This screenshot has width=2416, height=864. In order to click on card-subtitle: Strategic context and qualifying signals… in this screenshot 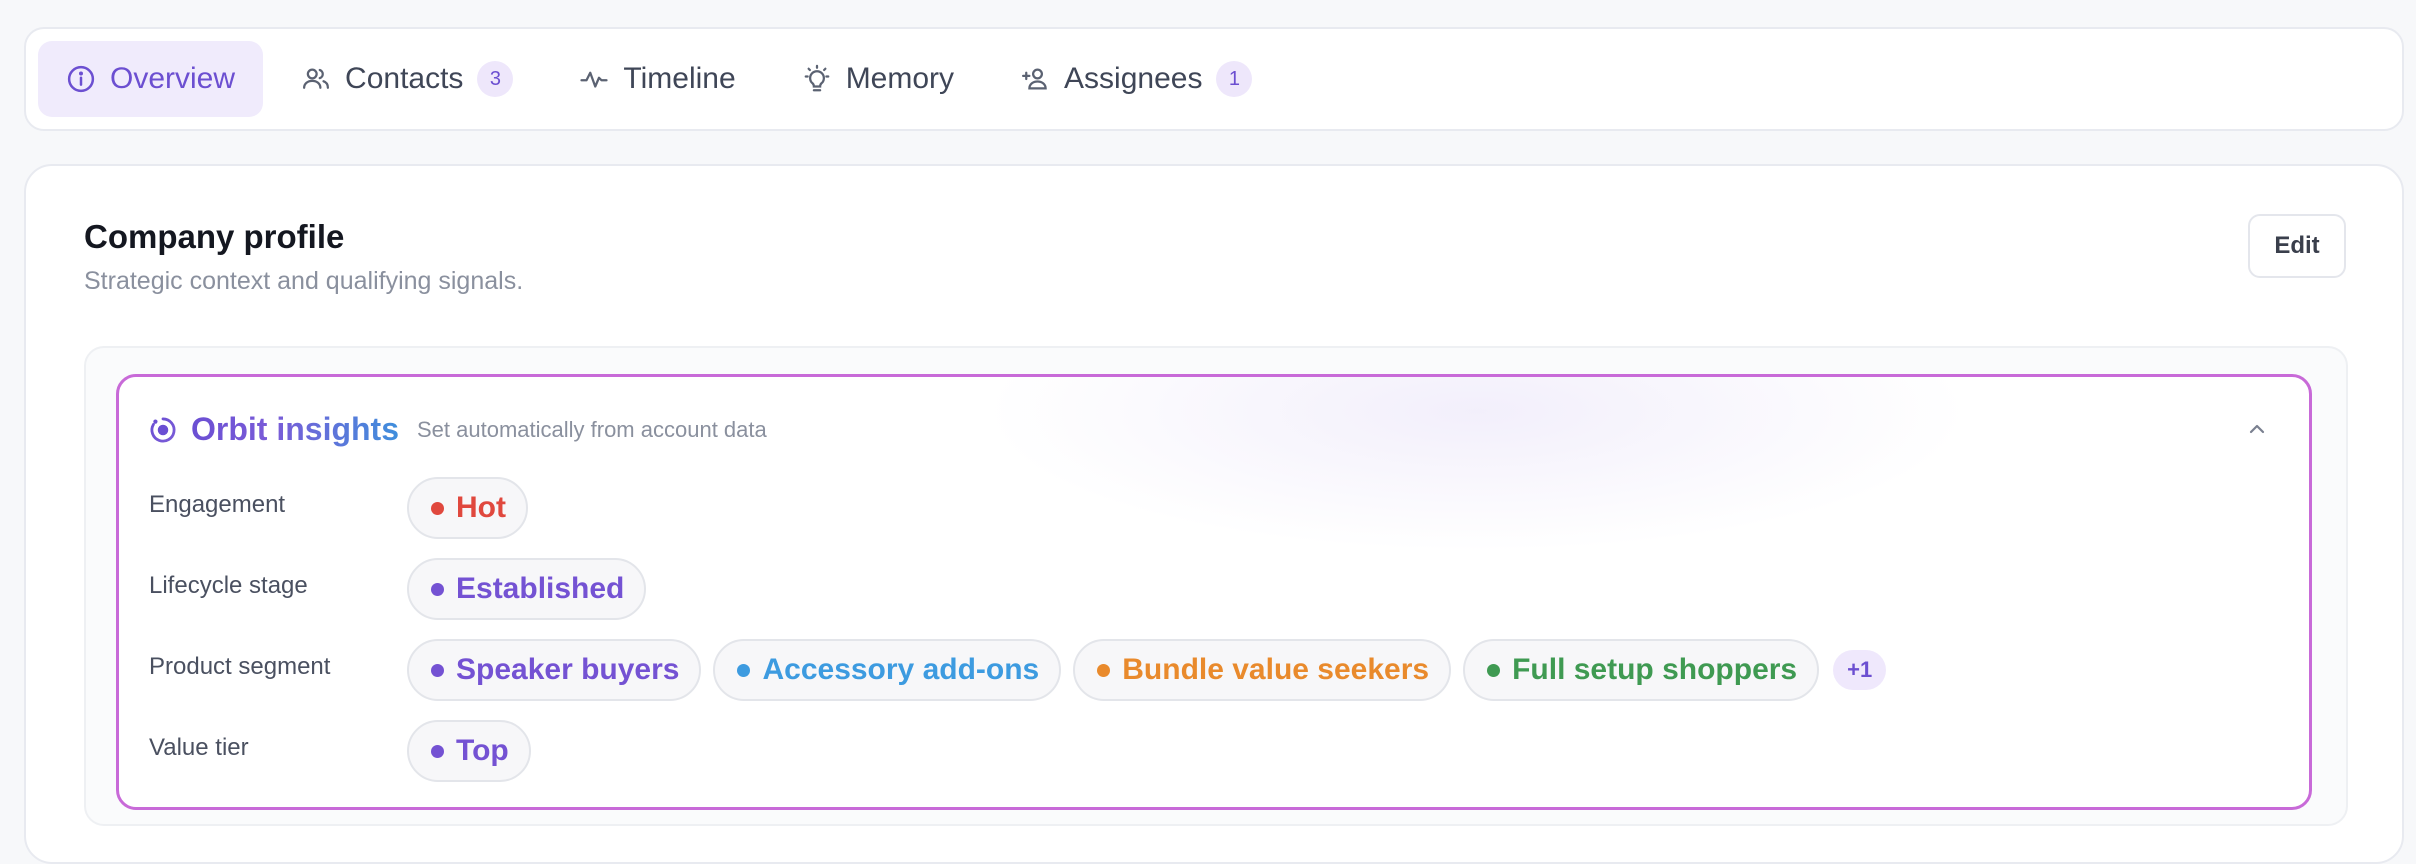, I will do `click(304, 281)`.